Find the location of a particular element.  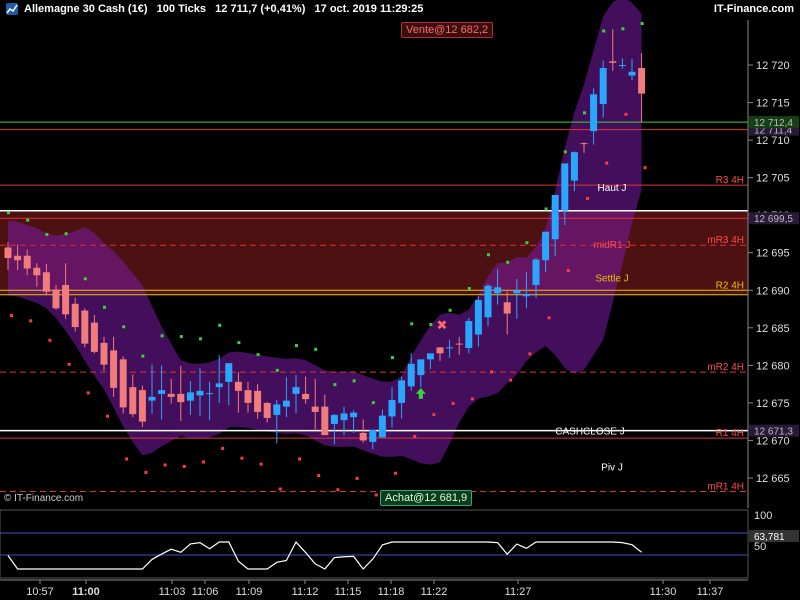

chart-text-label: midR1 J is located at coordinates (612, 245).